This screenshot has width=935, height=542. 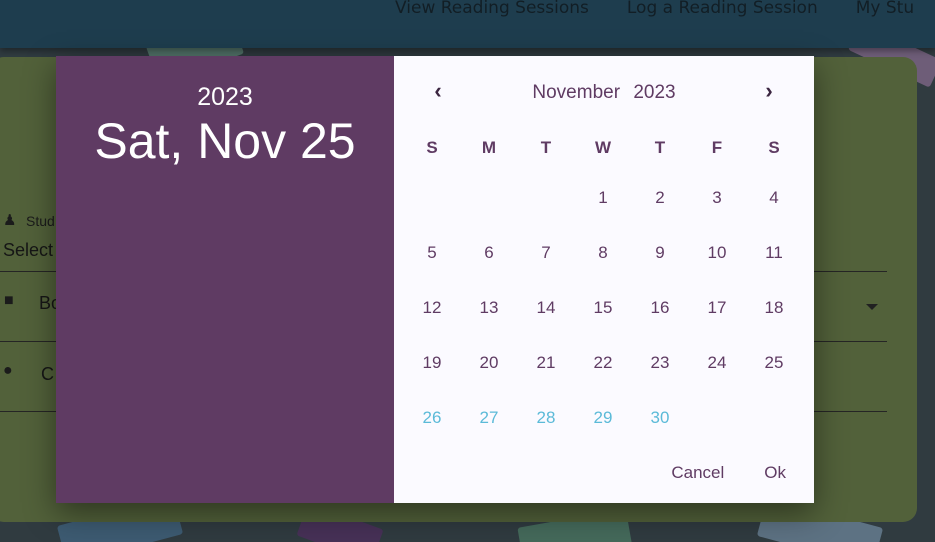 I want to click on weekday-label: F, so click(x=717, y=147).